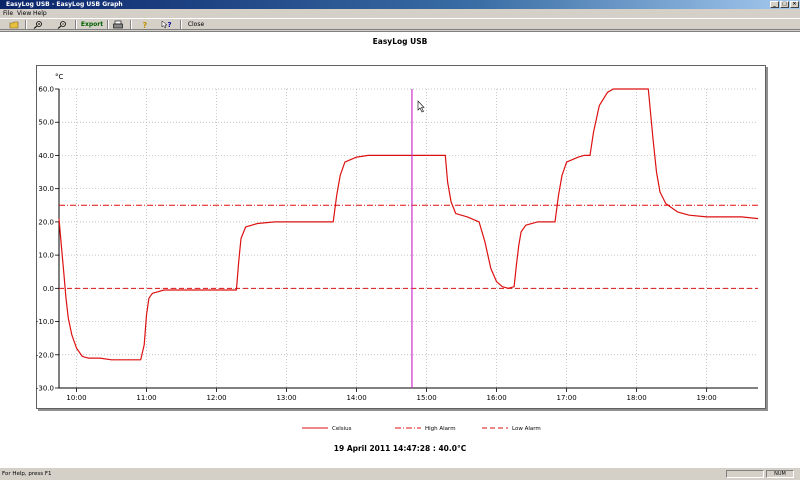 The width and height of the screenshot is (800, 480). I want to click on context-help-icon: ?, so click(166, 24).